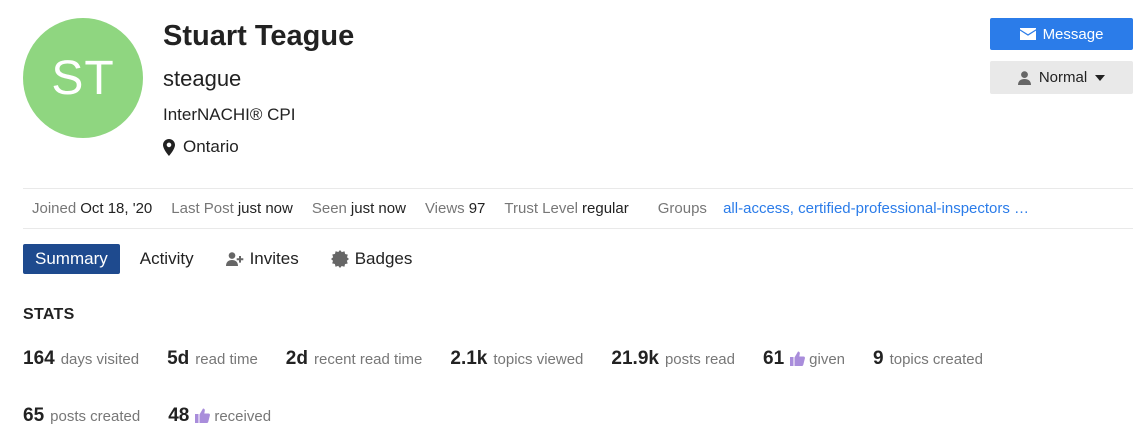 The width and height of the screenshot is (1136, 445). Describe the element at coordinates (566, 208) in the screenshot. I see `meta-trust-level: Trust Level regular` at that location.